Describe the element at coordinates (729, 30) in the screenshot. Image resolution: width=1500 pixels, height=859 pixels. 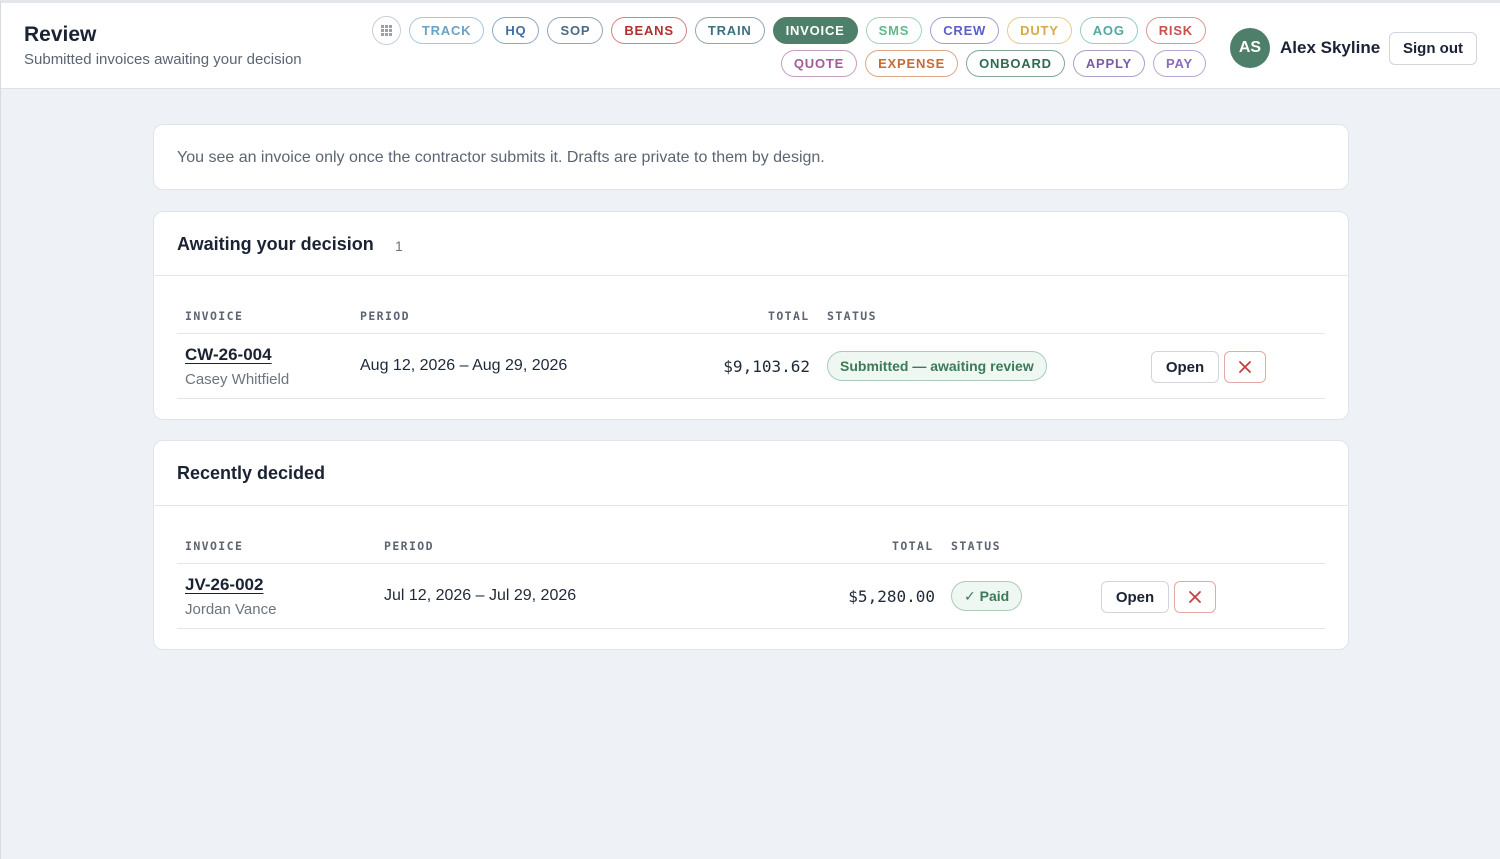
I see `nav-pill-train: TRAIN` at that location.